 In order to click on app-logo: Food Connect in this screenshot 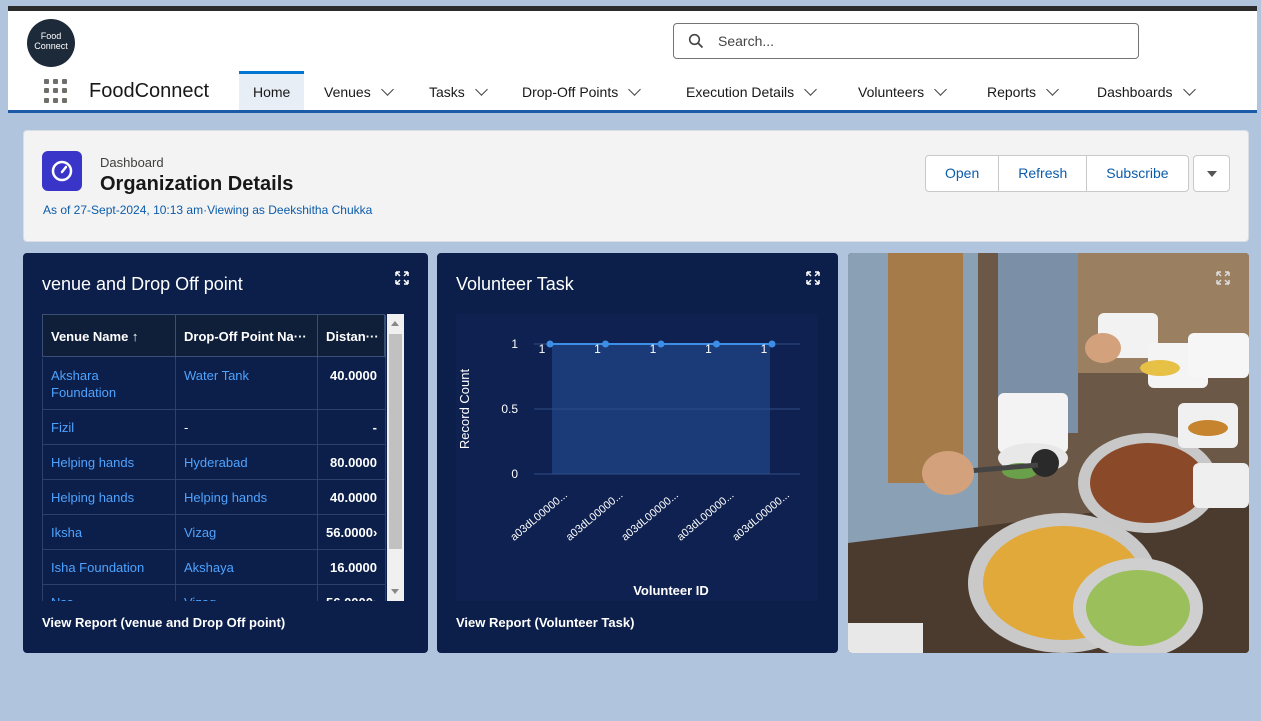, I will do `click(51, 43)`.